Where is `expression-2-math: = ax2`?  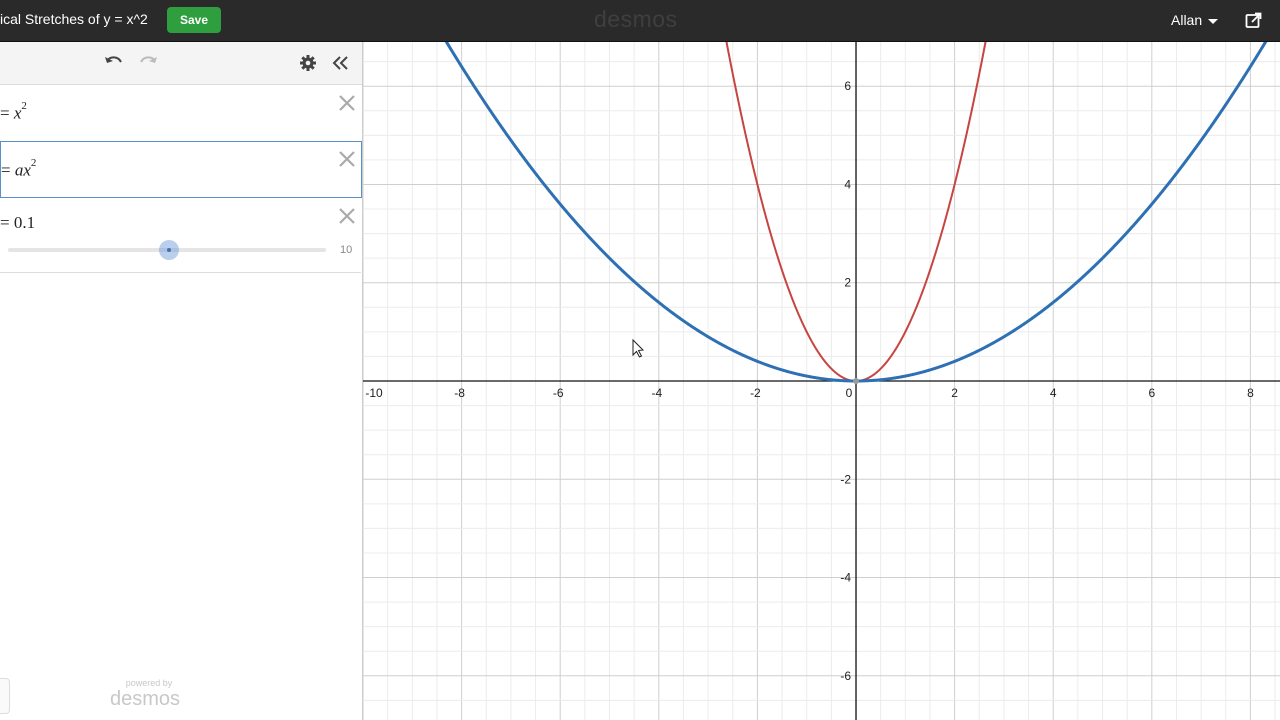
expression-2-math: = ax2 is located at coordinates (19, 169).